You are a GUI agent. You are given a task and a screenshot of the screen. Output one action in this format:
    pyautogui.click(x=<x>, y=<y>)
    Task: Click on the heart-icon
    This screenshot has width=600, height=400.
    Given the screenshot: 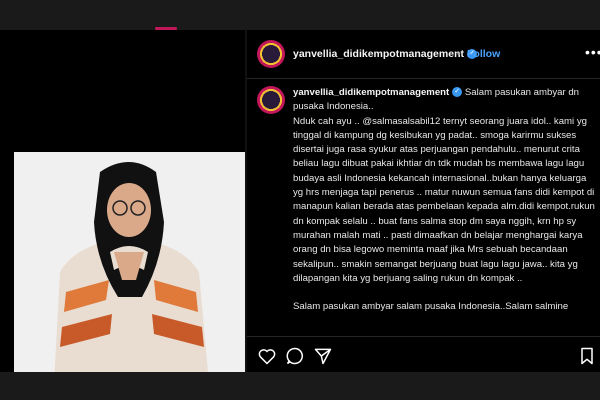 What is the action you would take?
    pyautogui.click(x=267, y=356)
    